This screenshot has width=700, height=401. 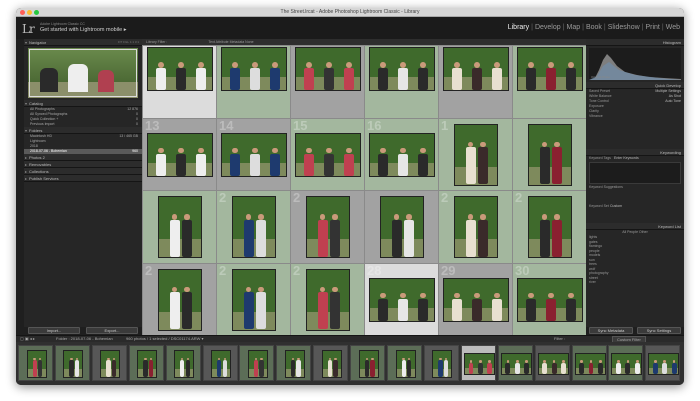 I want to click on item-label: All Photographs, so click(x=42, y=109).